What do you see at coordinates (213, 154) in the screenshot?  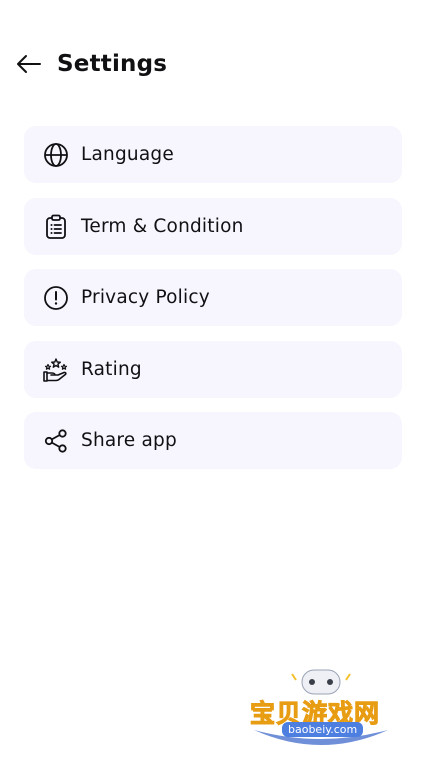 I see `menu-item-language: Language` at bounding box center [213, 154].